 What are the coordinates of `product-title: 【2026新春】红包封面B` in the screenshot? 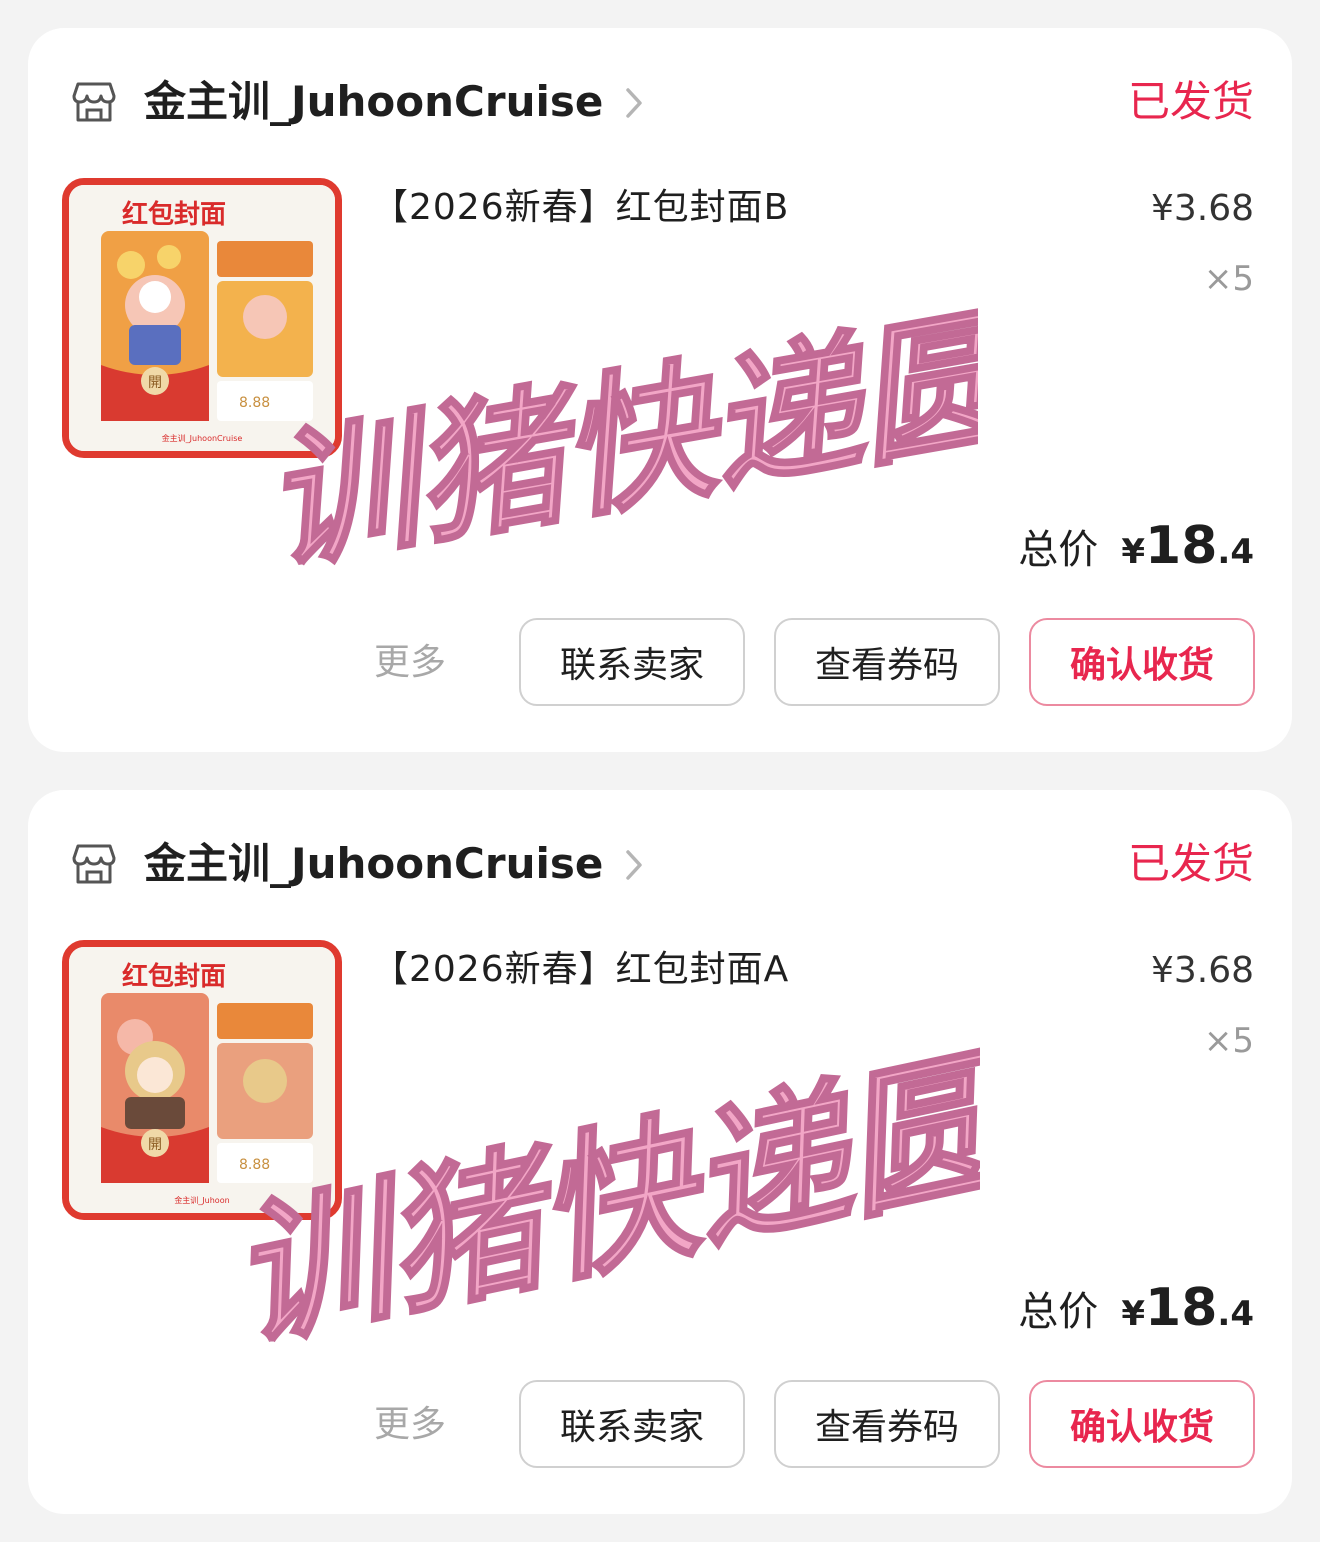 It's located at (580, 208).